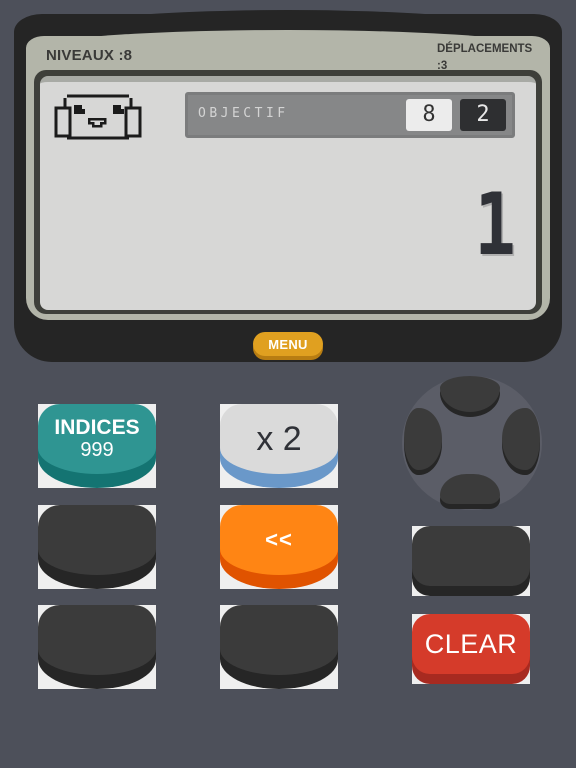 This screenshot has height=768, width=576. Describe the element at coordinates (98, 117) in the screenshot. I see `smiling-face-pixel-icon` at that location.